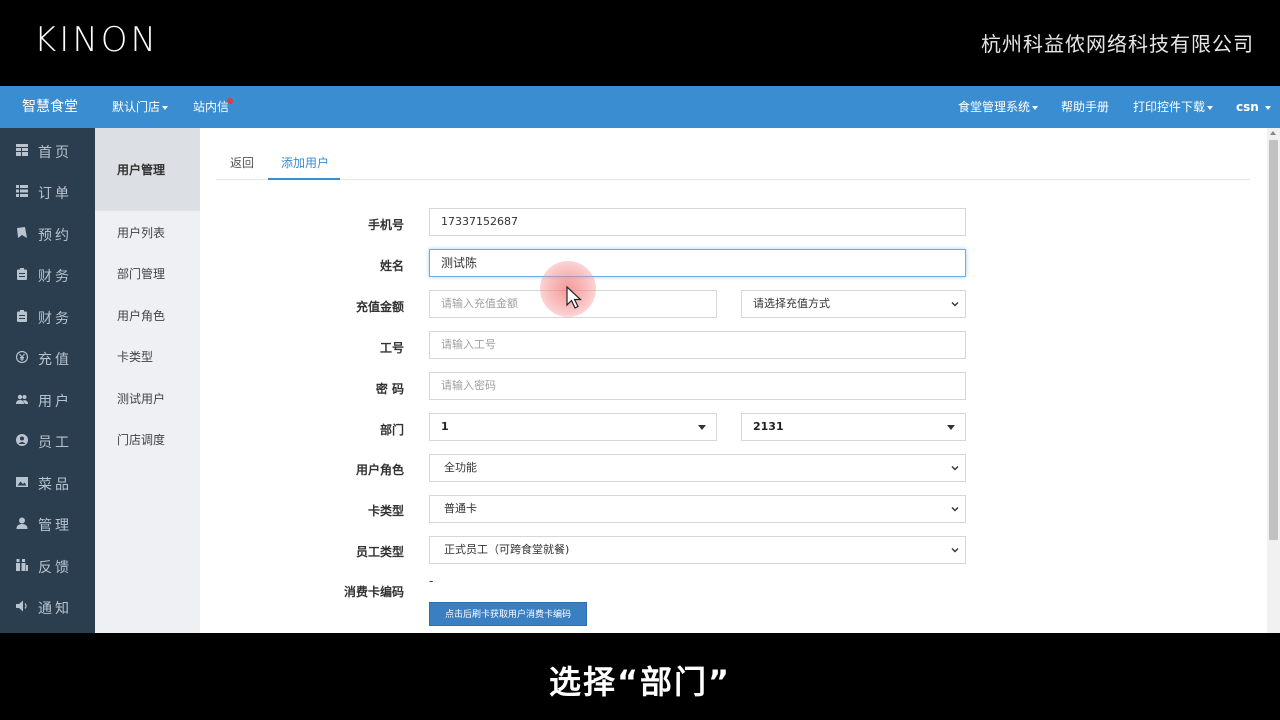  Describe the element at coordinates (431, 581) in the screenshot. I see `card-code-value: -` at that location.